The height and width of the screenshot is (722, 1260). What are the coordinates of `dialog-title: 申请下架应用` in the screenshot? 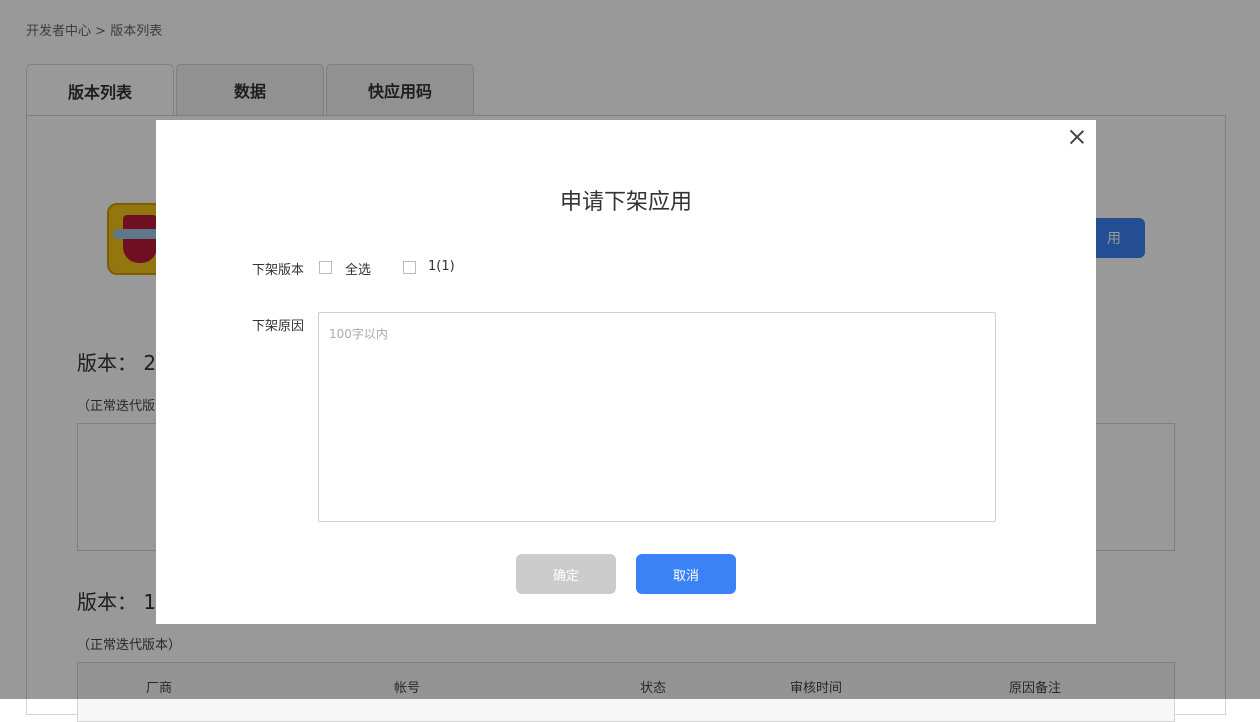 It's located at (625, 202).